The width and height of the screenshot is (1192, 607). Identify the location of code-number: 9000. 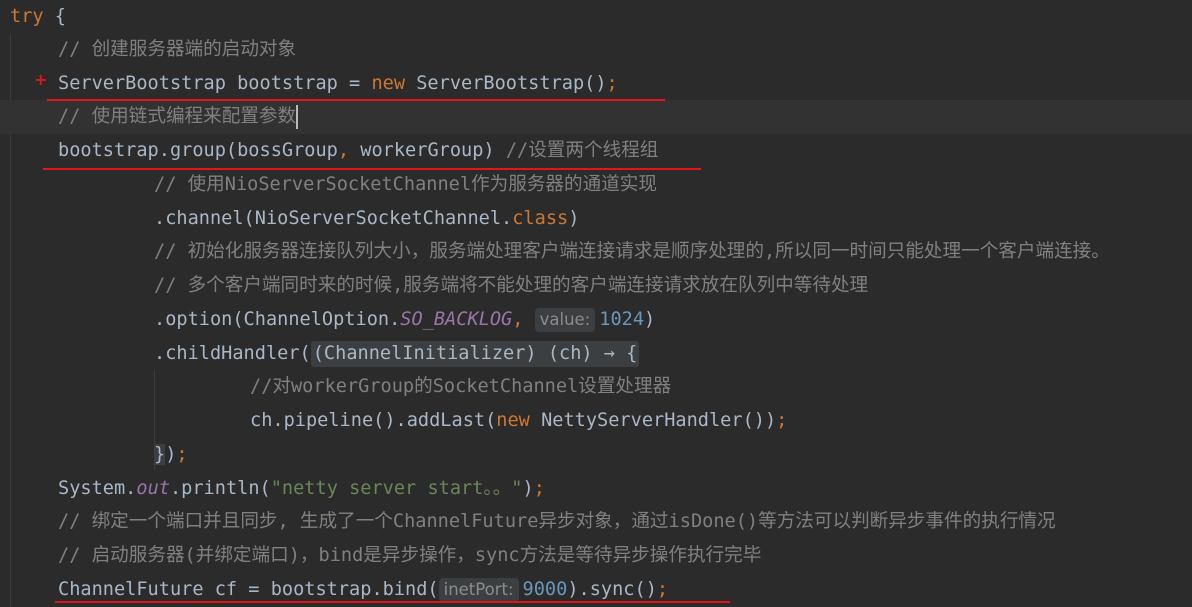
(545, 589).